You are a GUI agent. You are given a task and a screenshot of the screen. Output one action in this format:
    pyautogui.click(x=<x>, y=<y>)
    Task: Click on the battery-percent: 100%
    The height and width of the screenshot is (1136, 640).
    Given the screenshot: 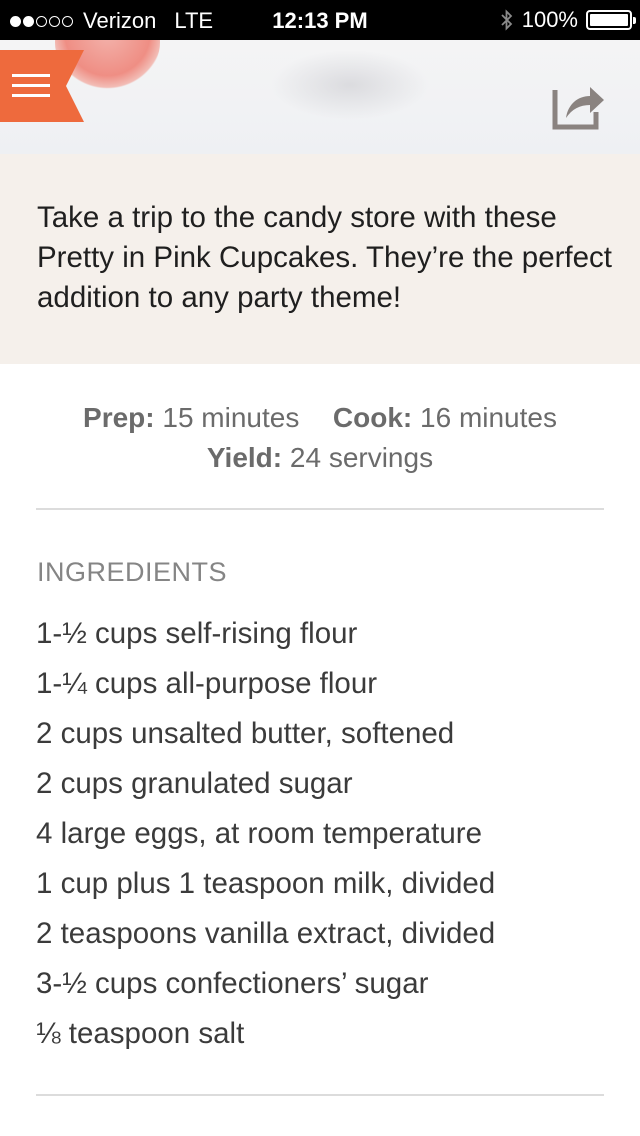 What is the action you would take?
    pyautogui.click(x=549, y=19)
    